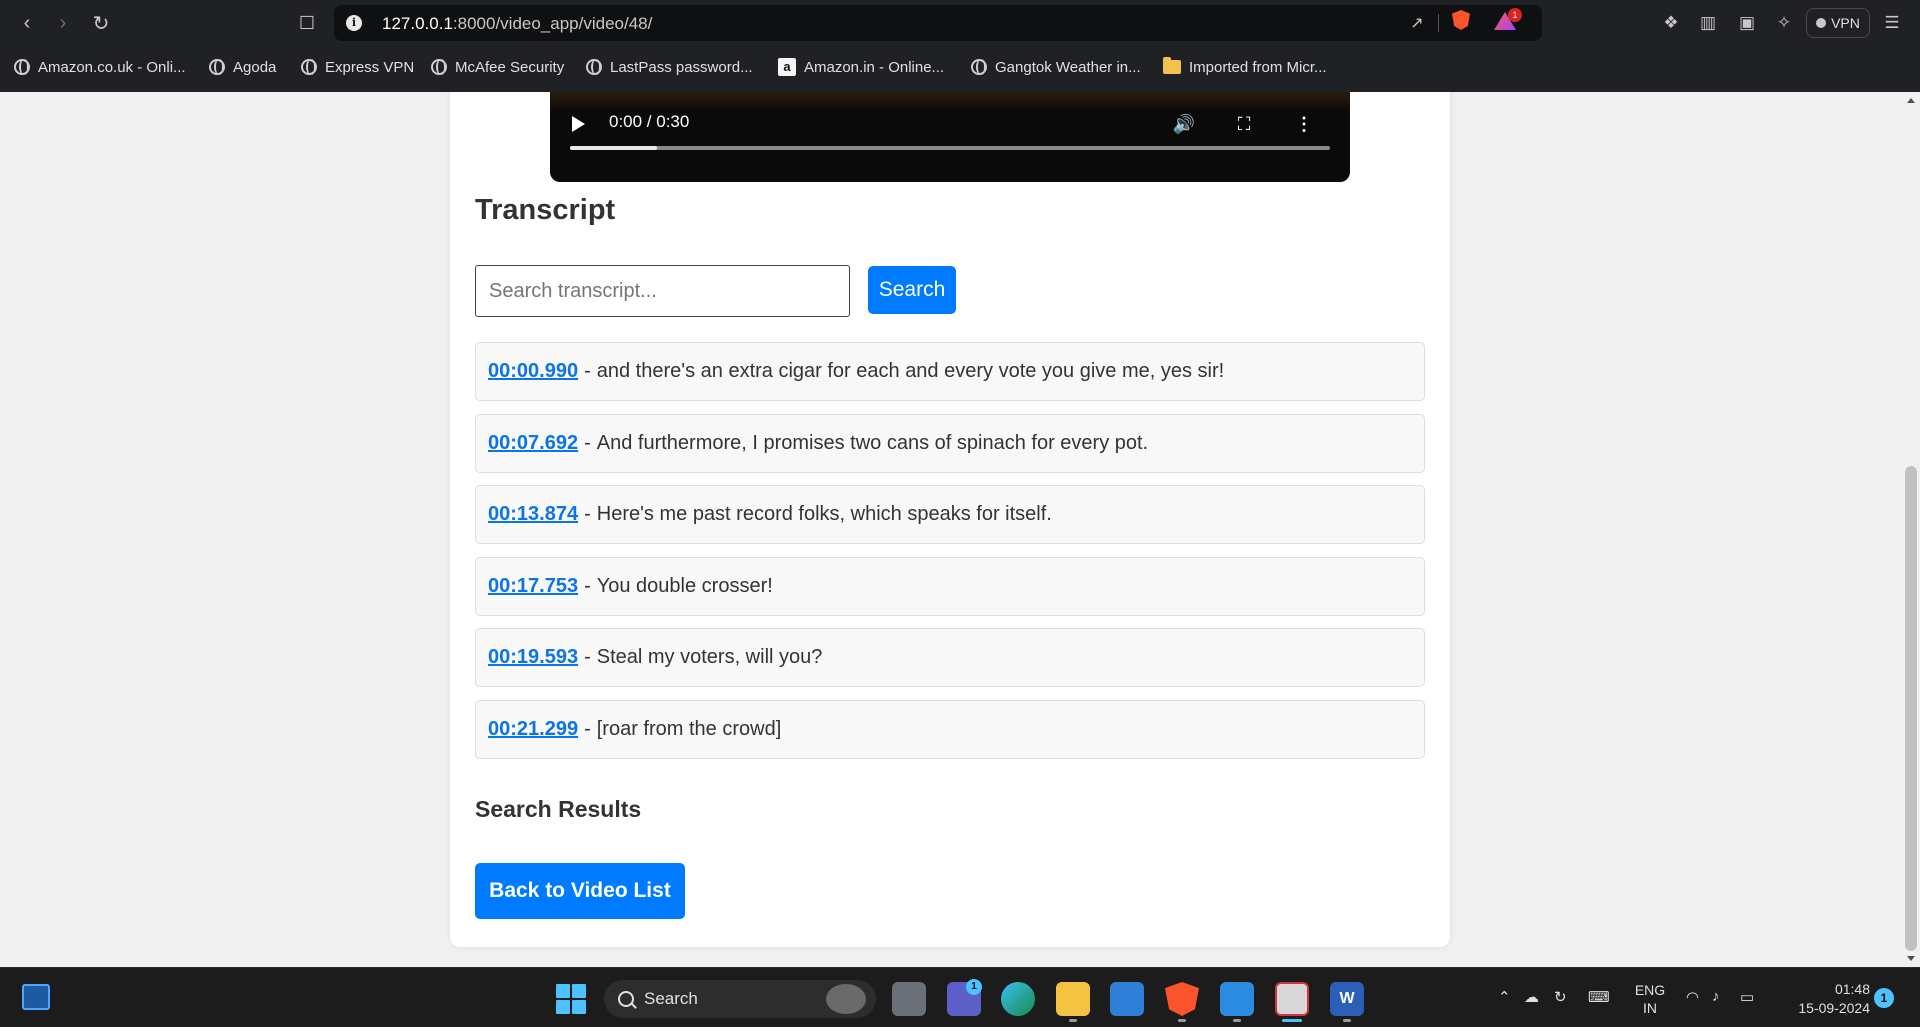  Describe the element at coordinates (950, 137) in the screenshot. I see `video-player: 0:00 / 0:30 🔊 ⛶ ⋮` at that location.